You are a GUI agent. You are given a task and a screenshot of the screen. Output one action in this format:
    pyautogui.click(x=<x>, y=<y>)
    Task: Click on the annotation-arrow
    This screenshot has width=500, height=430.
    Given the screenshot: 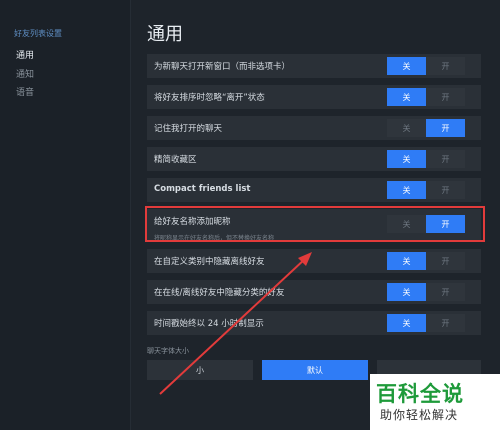 What is the action you would take?
    pyautogui.click(x=235, y=323)
    